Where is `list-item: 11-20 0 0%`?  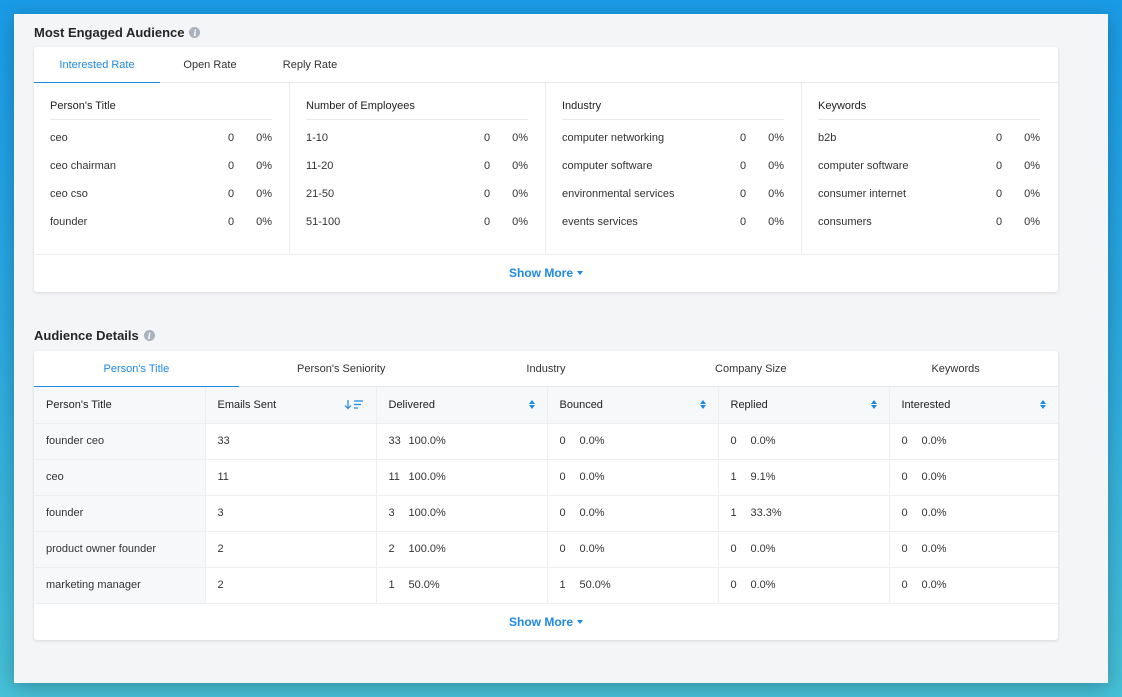 list-item: 11-20 0 0% is located at coordinates (417, 174).